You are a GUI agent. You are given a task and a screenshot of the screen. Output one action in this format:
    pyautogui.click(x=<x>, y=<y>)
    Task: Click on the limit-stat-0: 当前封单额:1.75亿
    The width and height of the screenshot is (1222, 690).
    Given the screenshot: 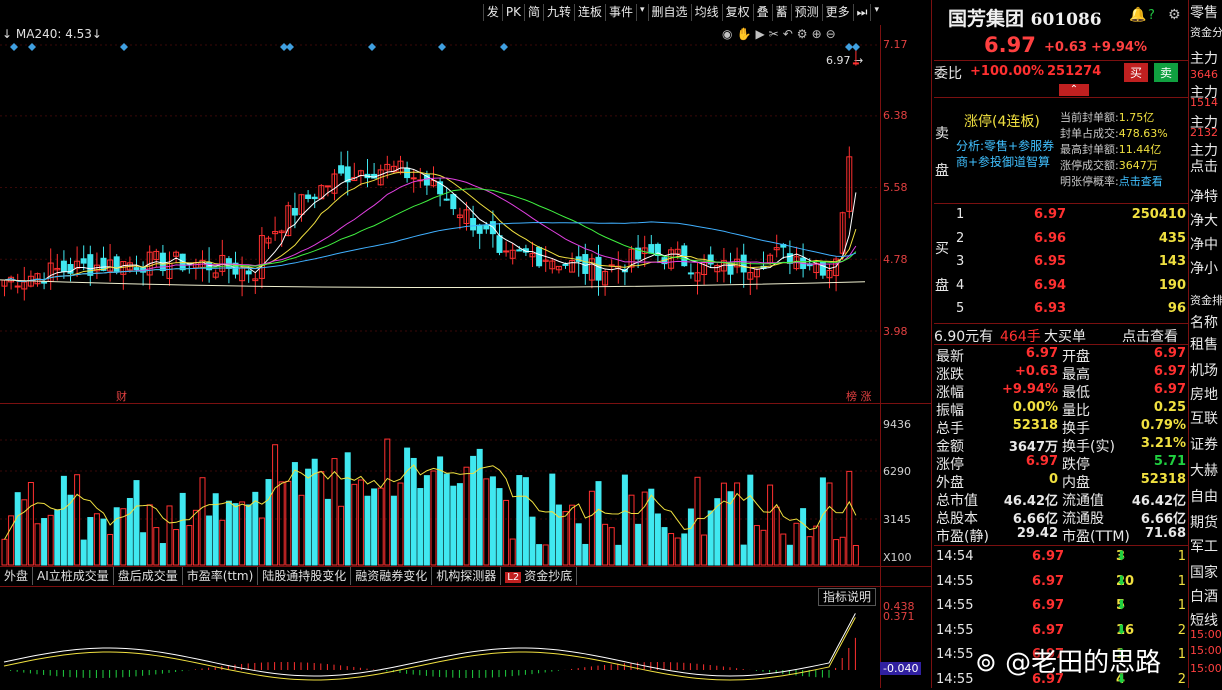 What is the action you would take?
    pyautogui.click(x=1107, y=117)
    